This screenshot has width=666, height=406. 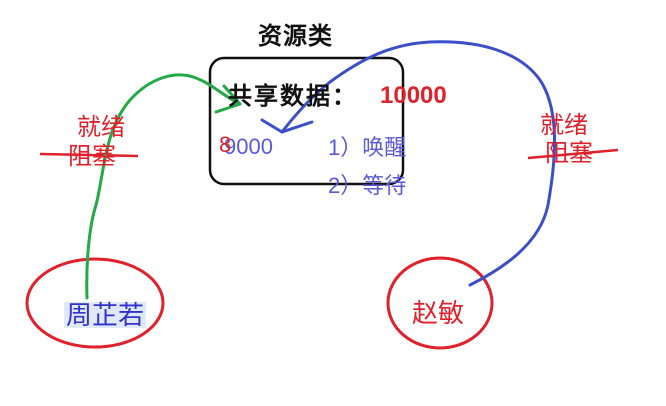 What do you see at coordinates (293, 95) in the screenshot?
I see `shared-data-label: 共享数据：` at bounding box center [293, 95].